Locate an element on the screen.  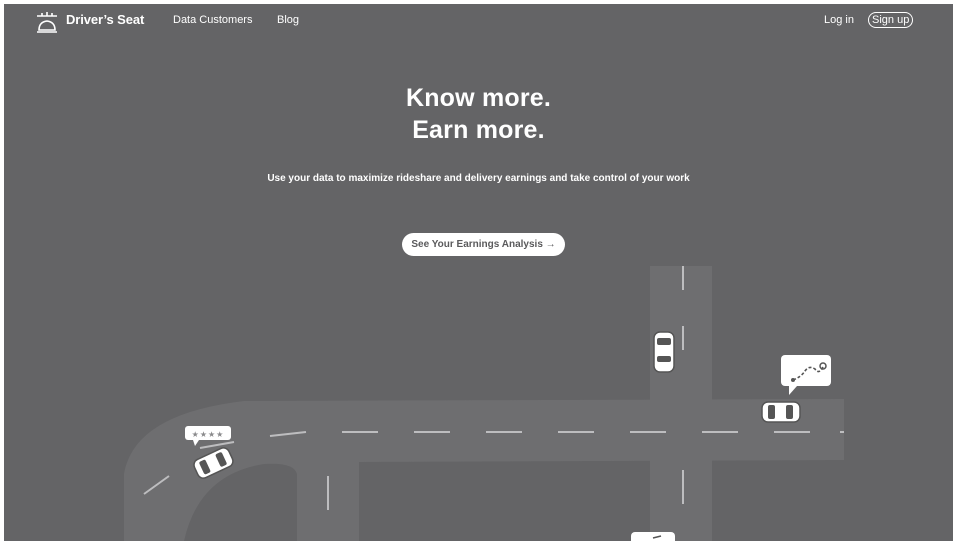
login-link: Log in is located at coordinates (839, 20).